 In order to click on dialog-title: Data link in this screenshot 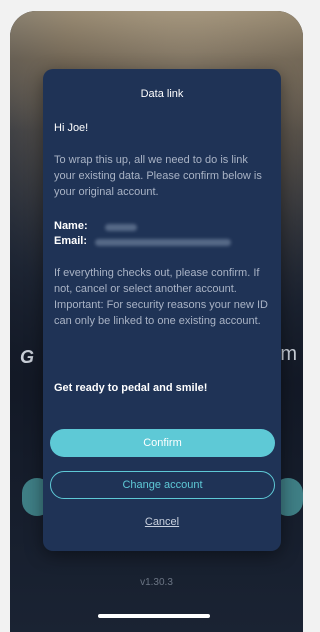, I will do `click(162, 94)`.